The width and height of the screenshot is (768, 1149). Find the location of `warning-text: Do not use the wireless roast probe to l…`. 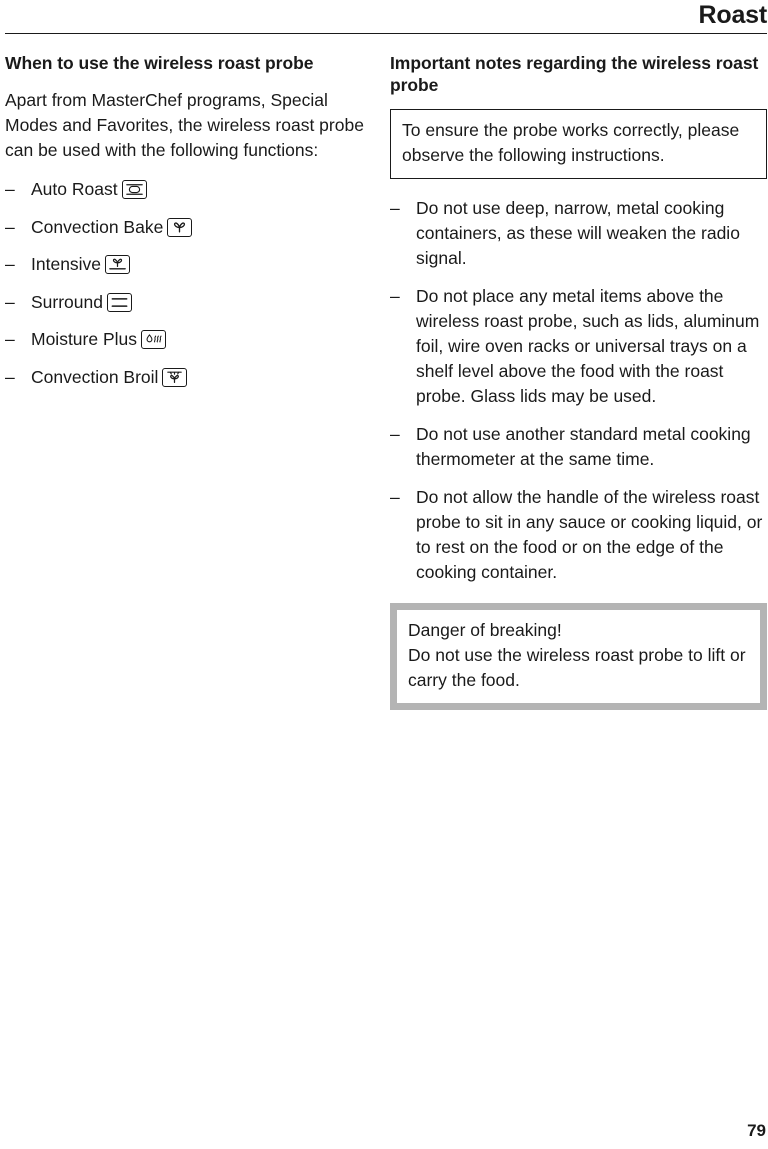

warning-text: Do not use the wireless roast probe to l… is located at coordinates (577, 667).